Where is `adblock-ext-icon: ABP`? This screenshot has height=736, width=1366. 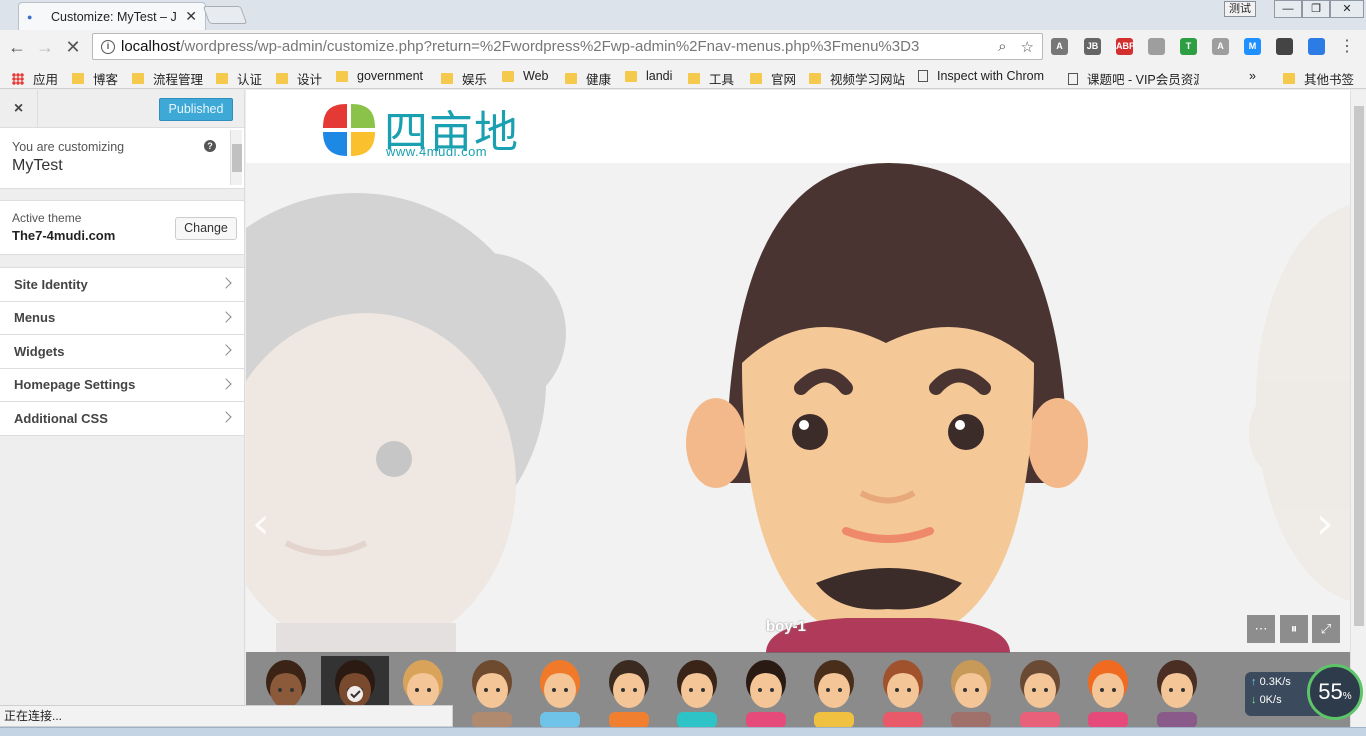 adblock-ext-icon: ABP is located at coordinates (1125, 46).